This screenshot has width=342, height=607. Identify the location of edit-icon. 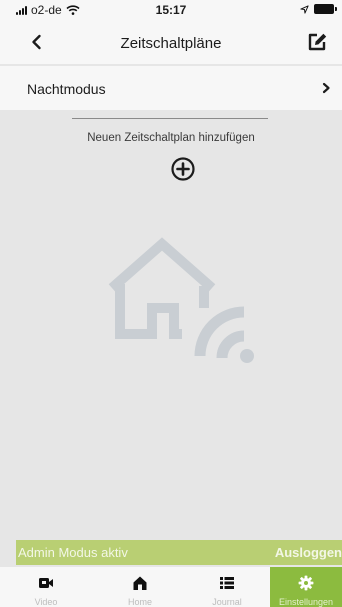
(317, 42).